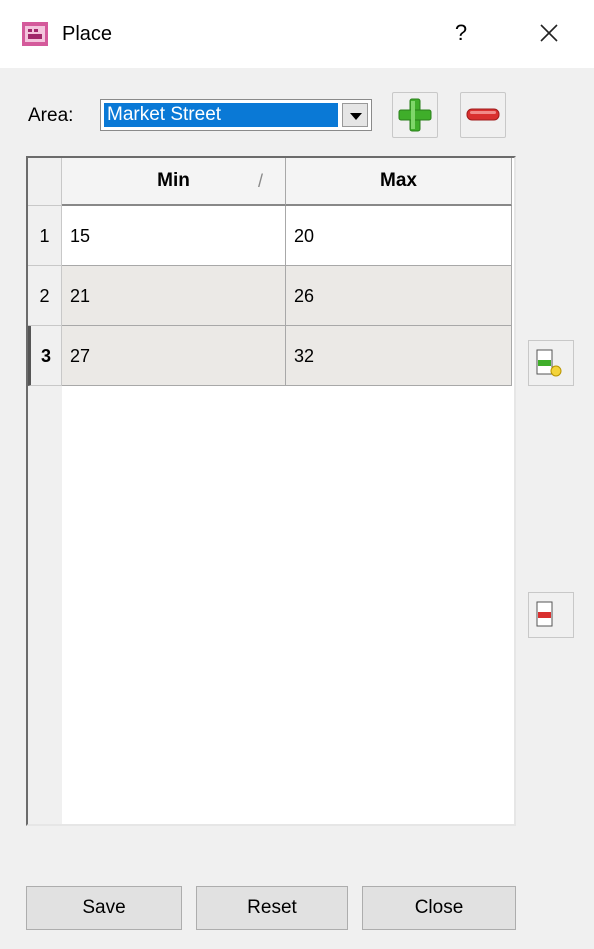  I want to click on table-cell-min: 15, so click(174, 236).